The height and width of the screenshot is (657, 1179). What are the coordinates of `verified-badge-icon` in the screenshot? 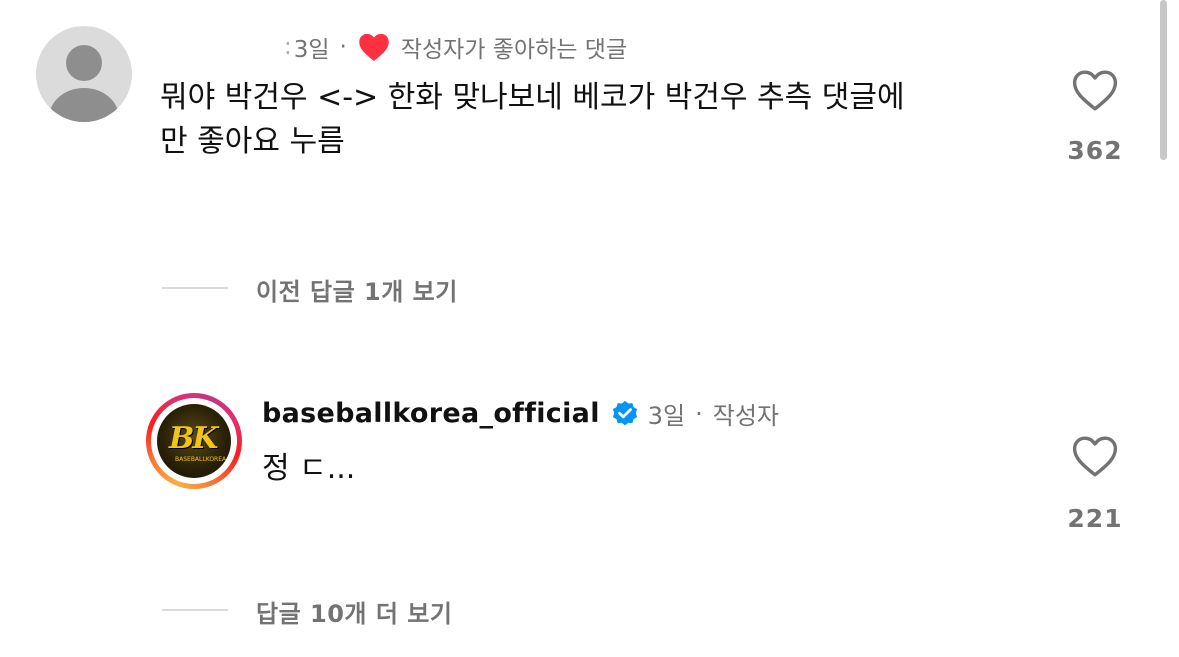 It's located at (625, 414).